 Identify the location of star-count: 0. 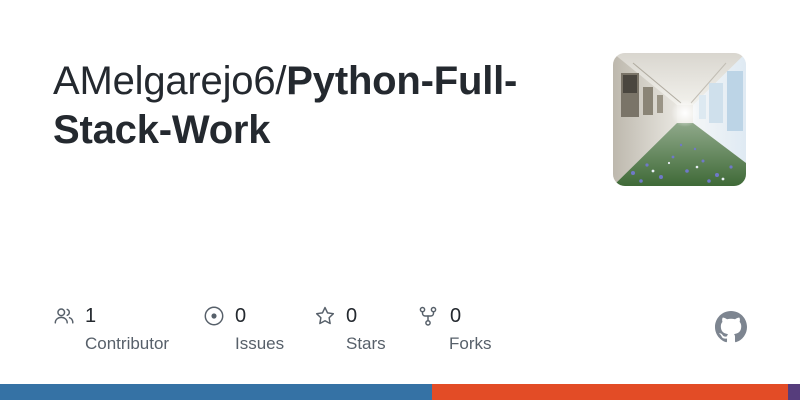
(352, 316).